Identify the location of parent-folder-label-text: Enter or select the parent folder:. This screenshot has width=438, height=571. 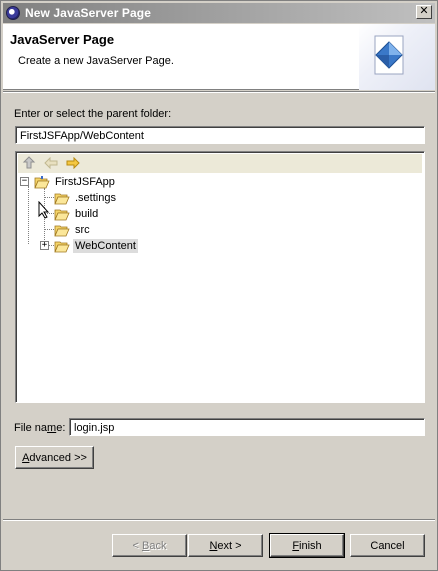
(93, 114).